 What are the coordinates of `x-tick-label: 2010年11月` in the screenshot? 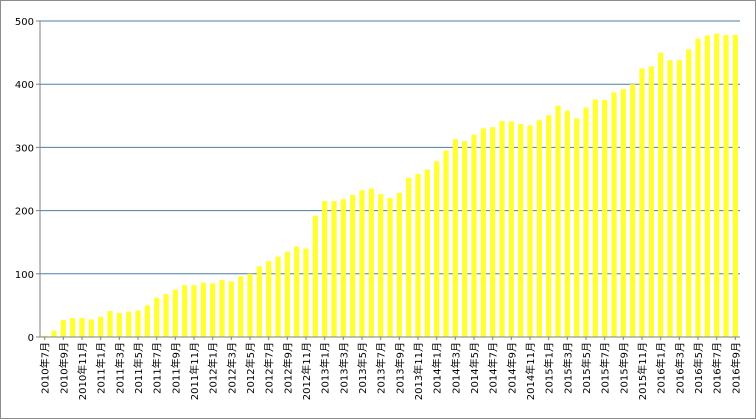 It's located at (82, 371).